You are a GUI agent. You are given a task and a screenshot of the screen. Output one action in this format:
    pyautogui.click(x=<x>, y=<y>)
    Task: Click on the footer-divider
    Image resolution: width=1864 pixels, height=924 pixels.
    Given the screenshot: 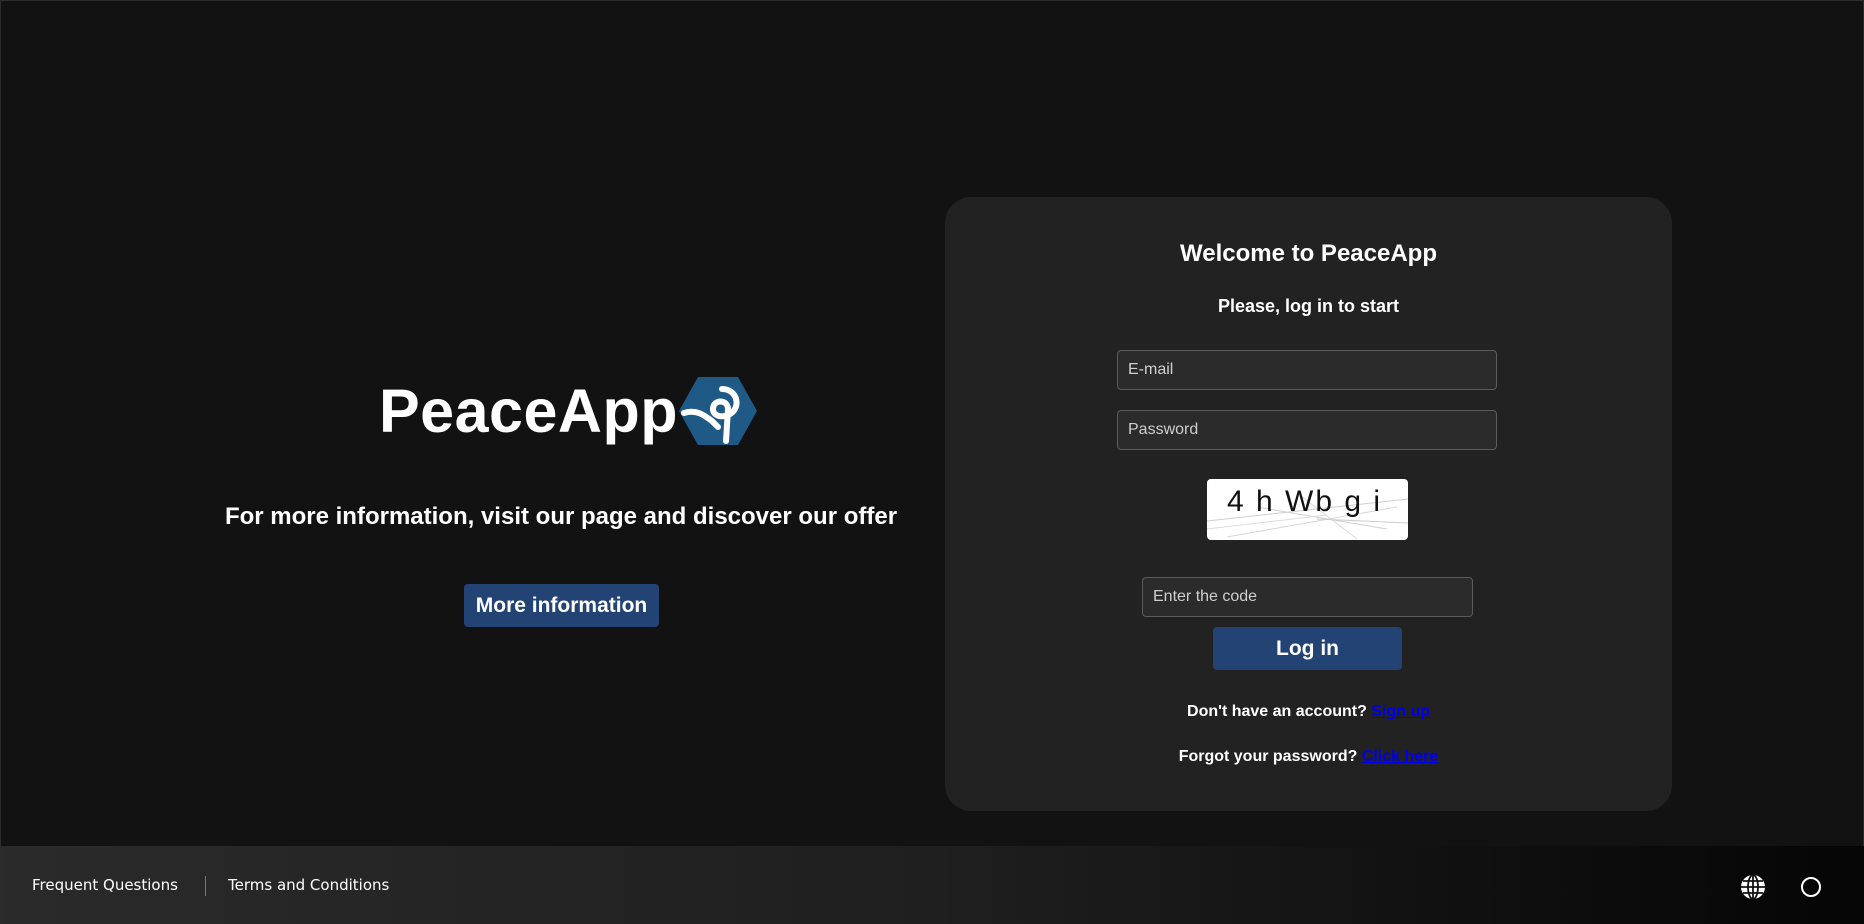 What is the action you would take?
    pyautogui.click(x=205, y=886)
    